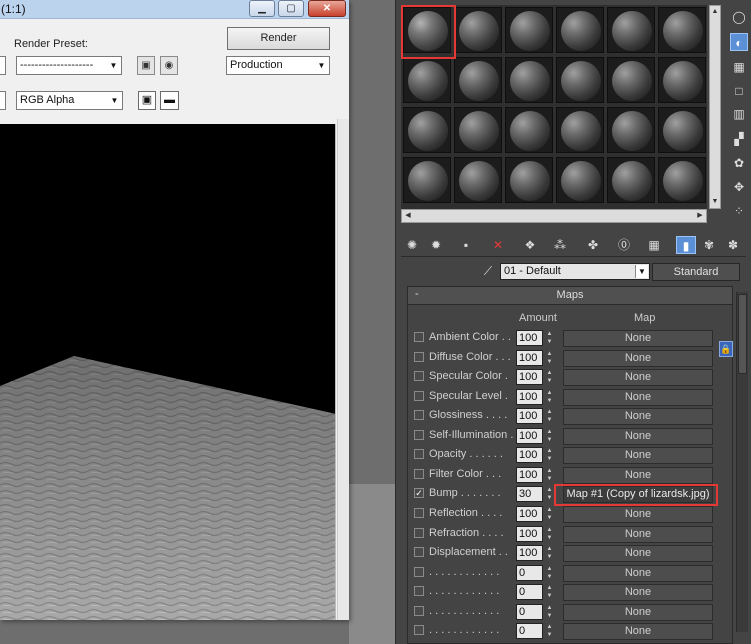 The height and width of the screenshot is (644, 751). Describe the element at coordinates (69, 100) in the screenshot. I see `channel-dropdown: RGB Alpha ▼` at that location.